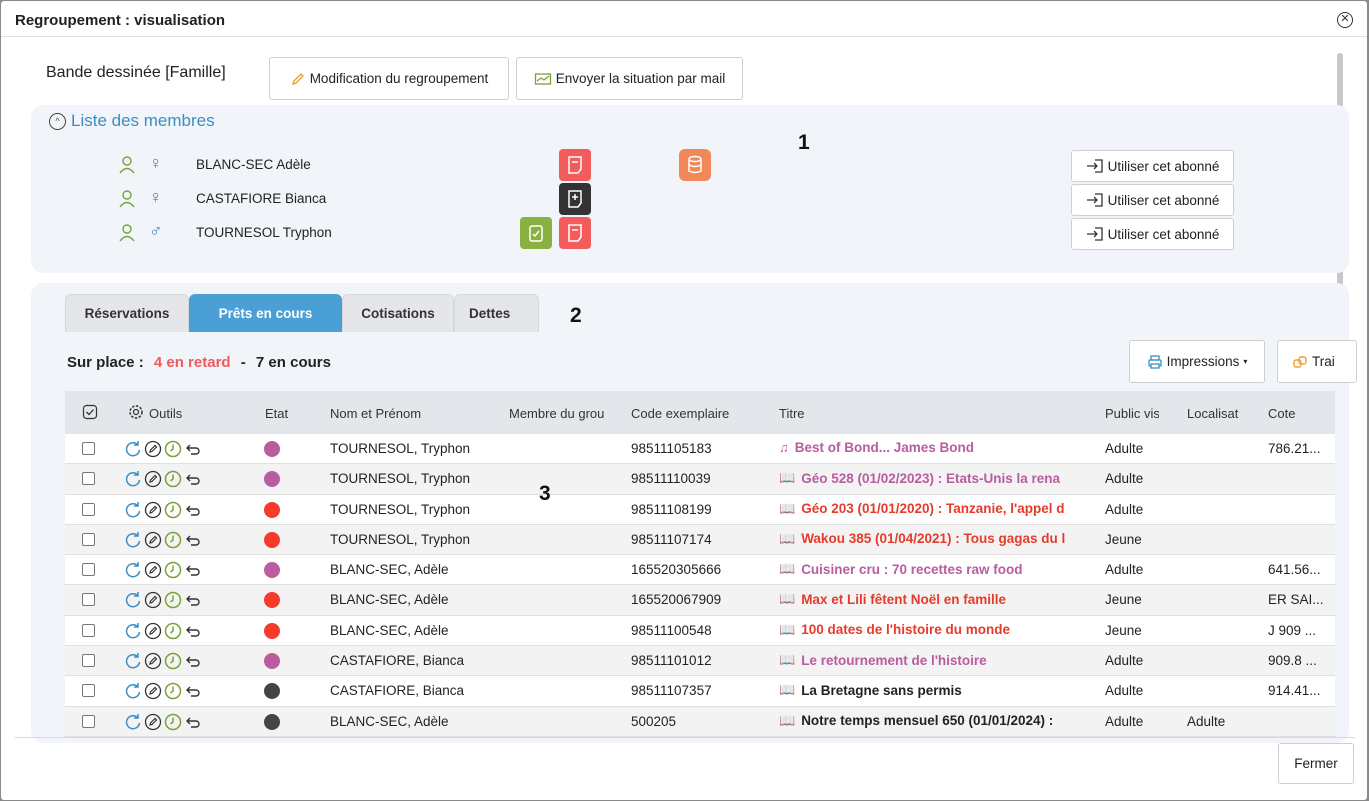 This screenshot has height=801, width=1369. I want to click on row-title: ♫ Best of Bond... James Bond, so click(928, 447).